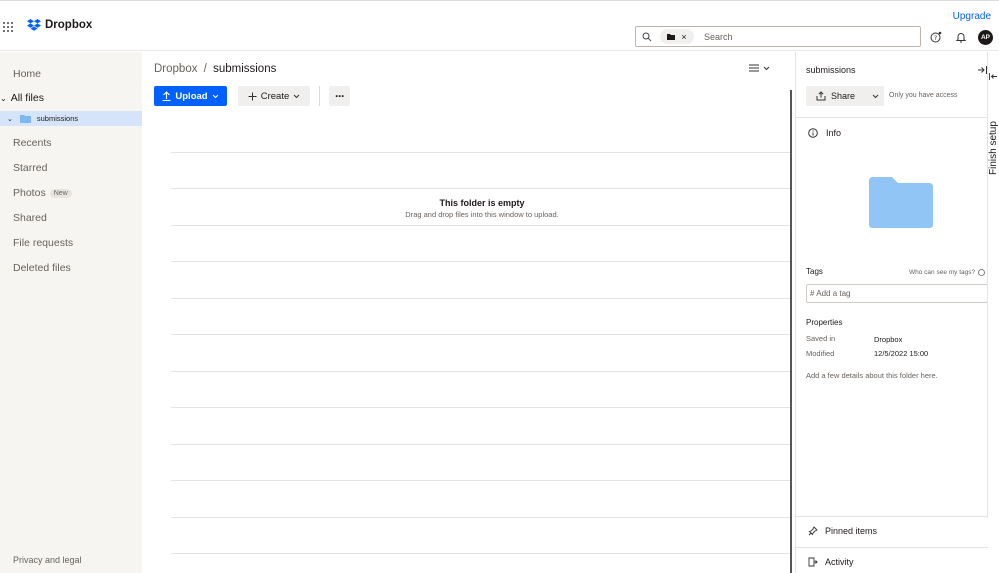 The width and height of the screenshot is (999, 573). I want to click on search-input: Search, so click(718, 37).